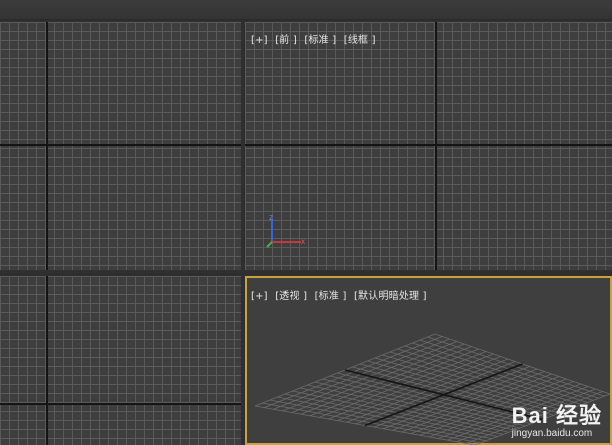  What do you see at coordinates (285, 231) in the screenshot?
I see `axis-gizmo-icon: Z X` at bounding box center [285, 231].